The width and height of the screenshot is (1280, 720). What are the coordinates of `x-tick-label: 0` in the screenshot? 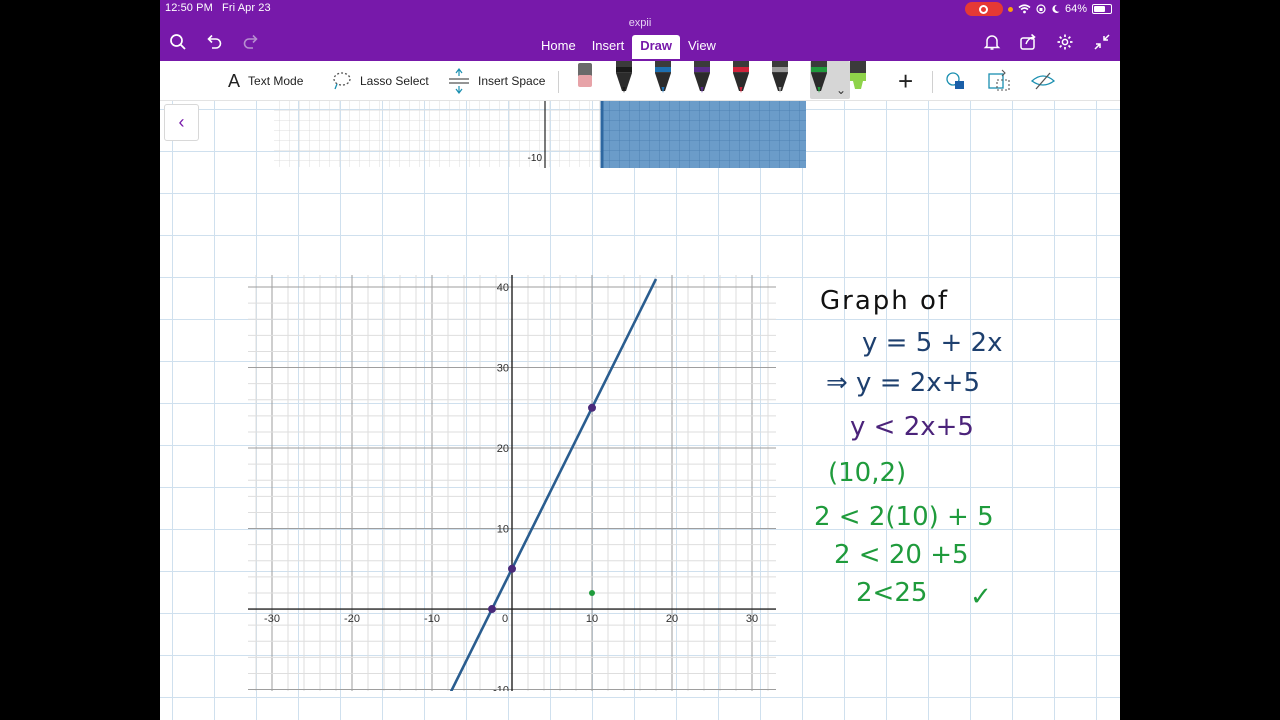 It's located at (505, 619).